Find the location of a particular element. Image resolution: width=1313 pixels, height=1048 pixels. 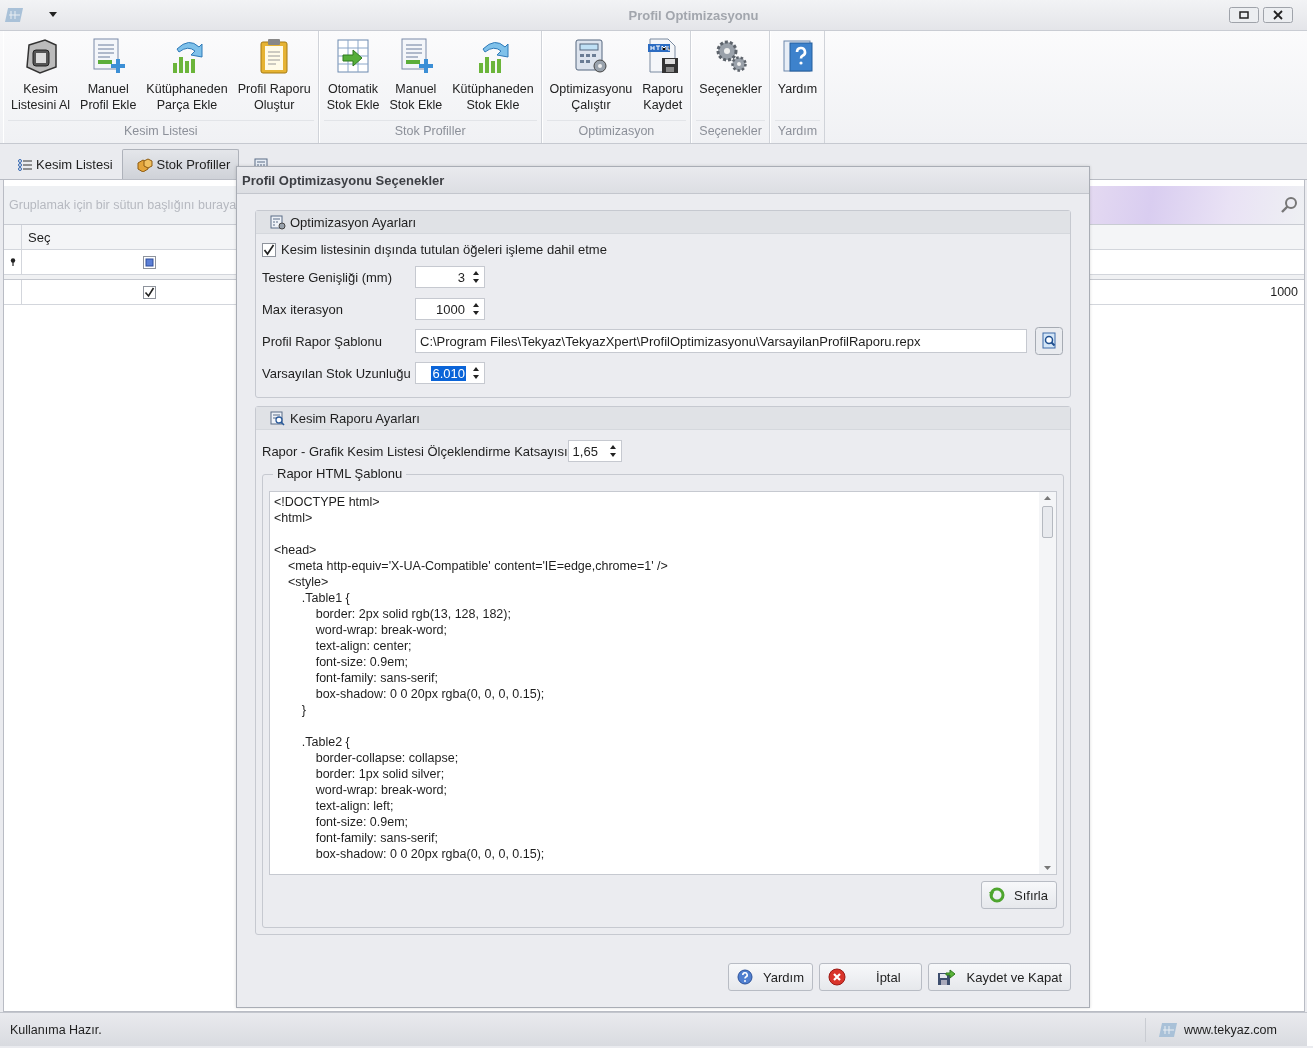

checkbox-label: Kesim listesinin dışında tutulan öğeleri işleme dahil etme is located at coordinates (444, 249).